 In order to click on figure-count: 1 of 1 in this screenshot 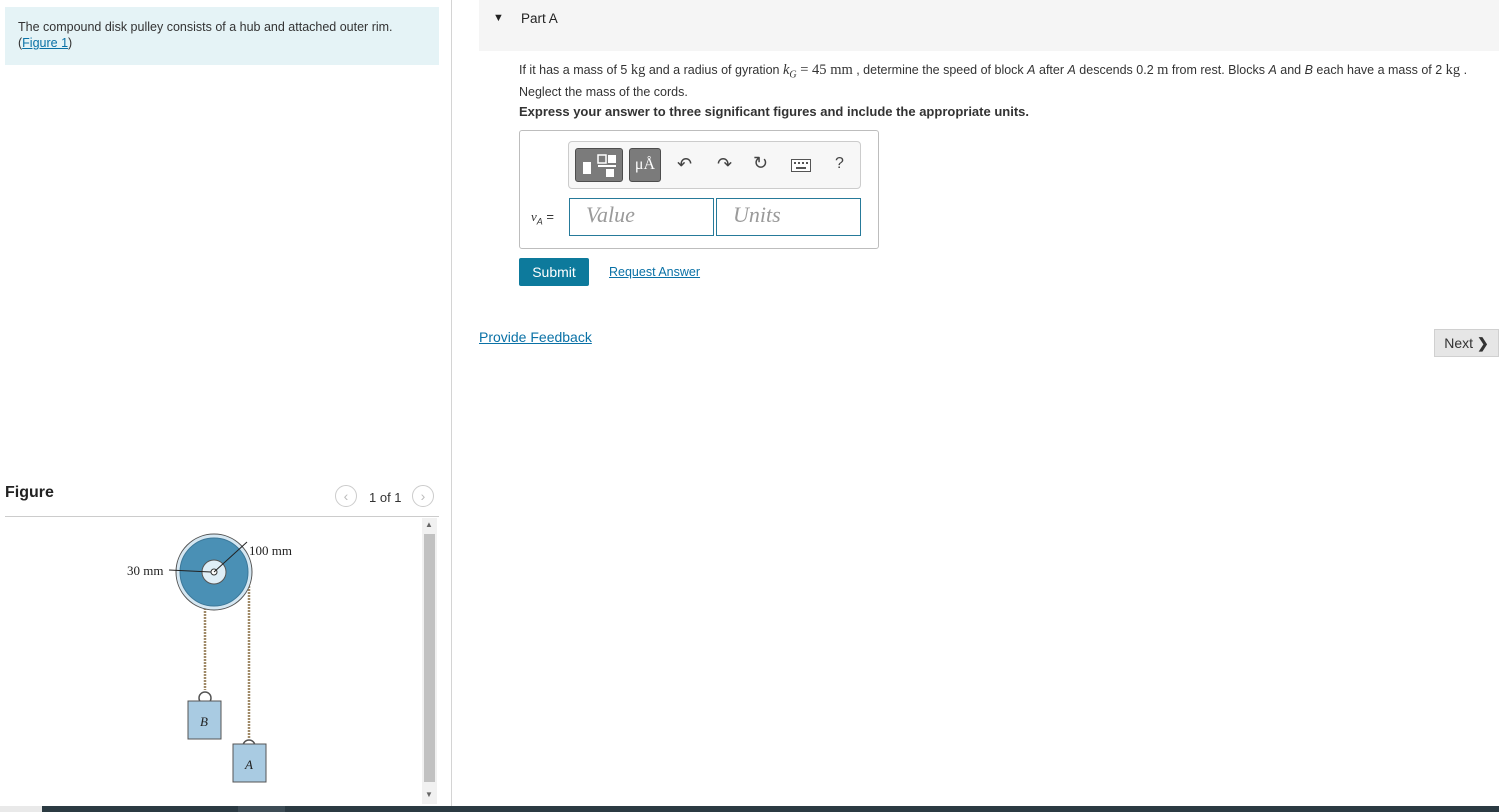, I will do `click(385, 497)`.